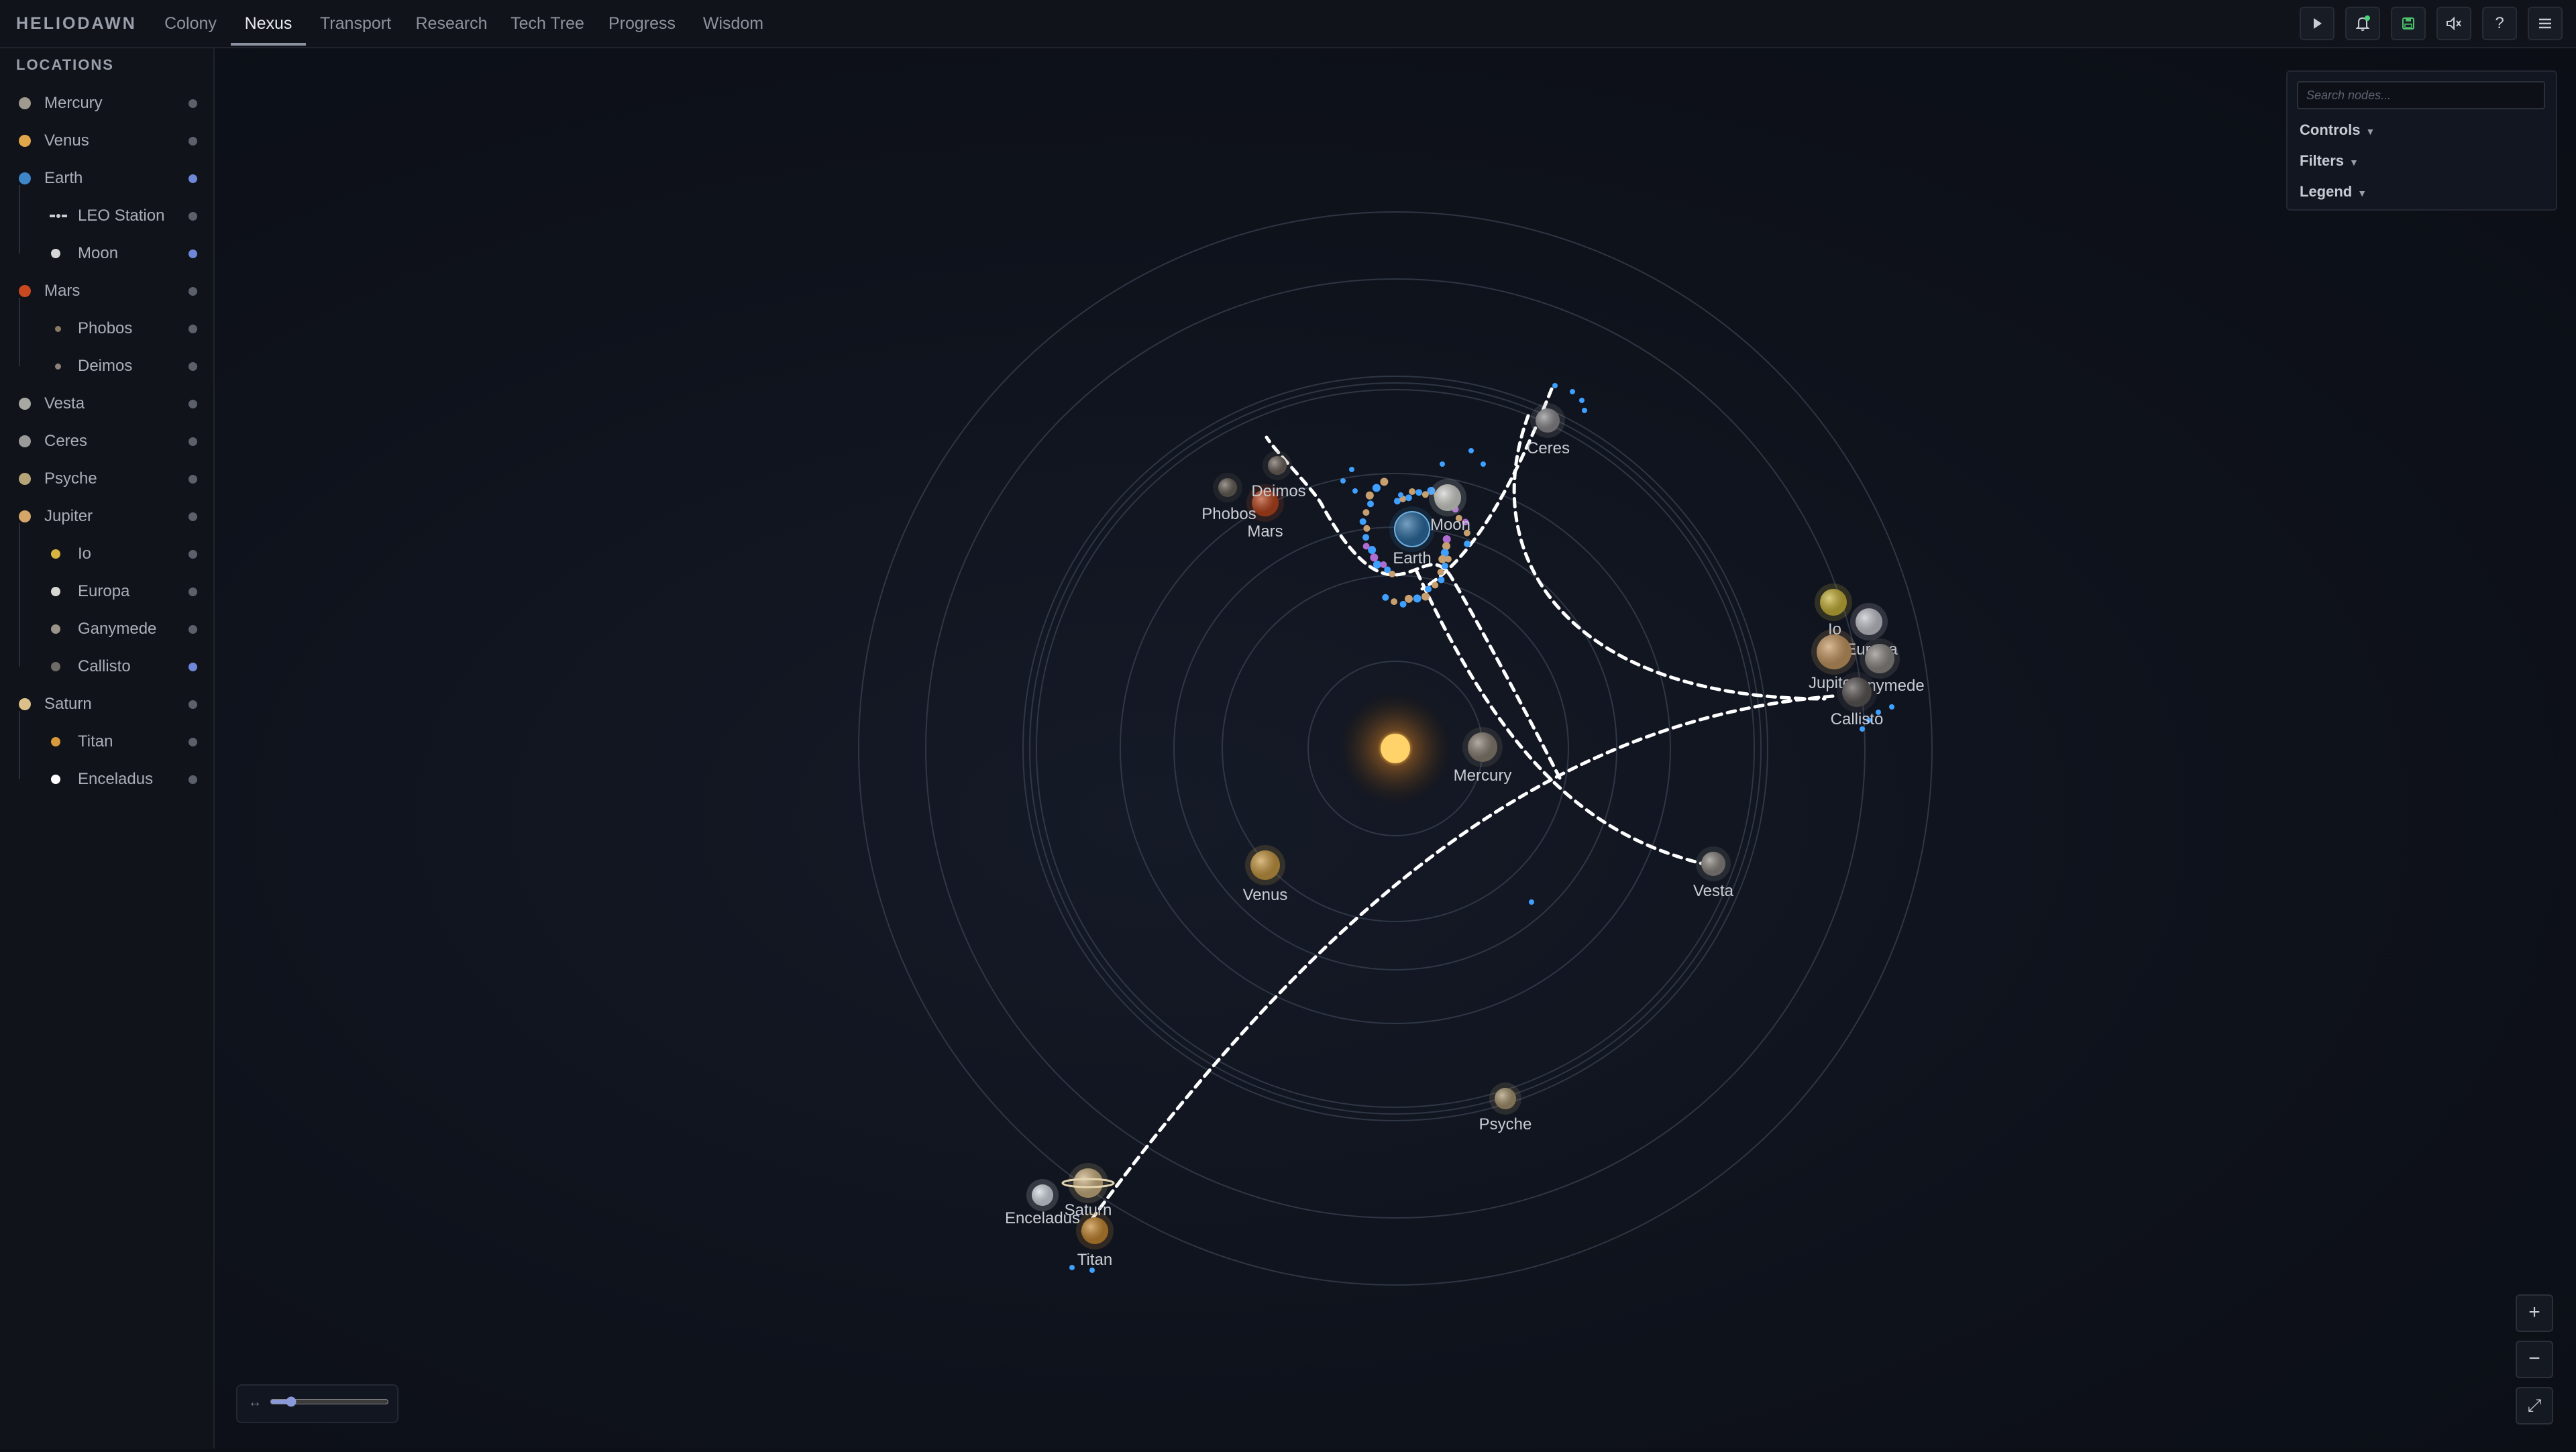  I want to click on phobos-color-dot, so click(58, 329).